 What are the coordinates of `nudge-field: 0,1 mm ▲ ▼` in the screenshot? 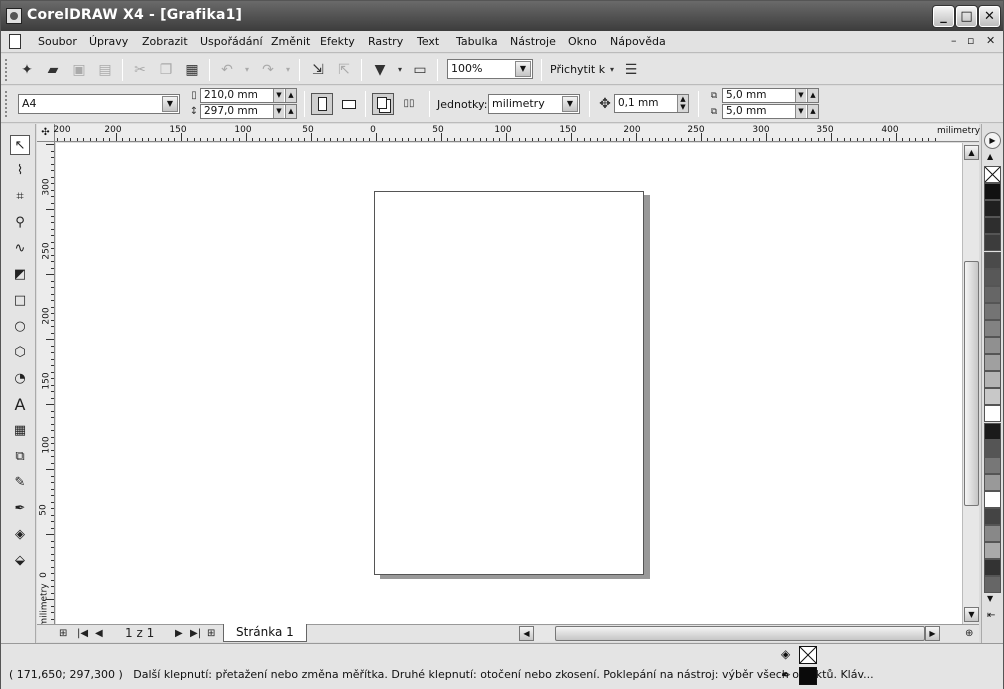 It's located at (651, 103).